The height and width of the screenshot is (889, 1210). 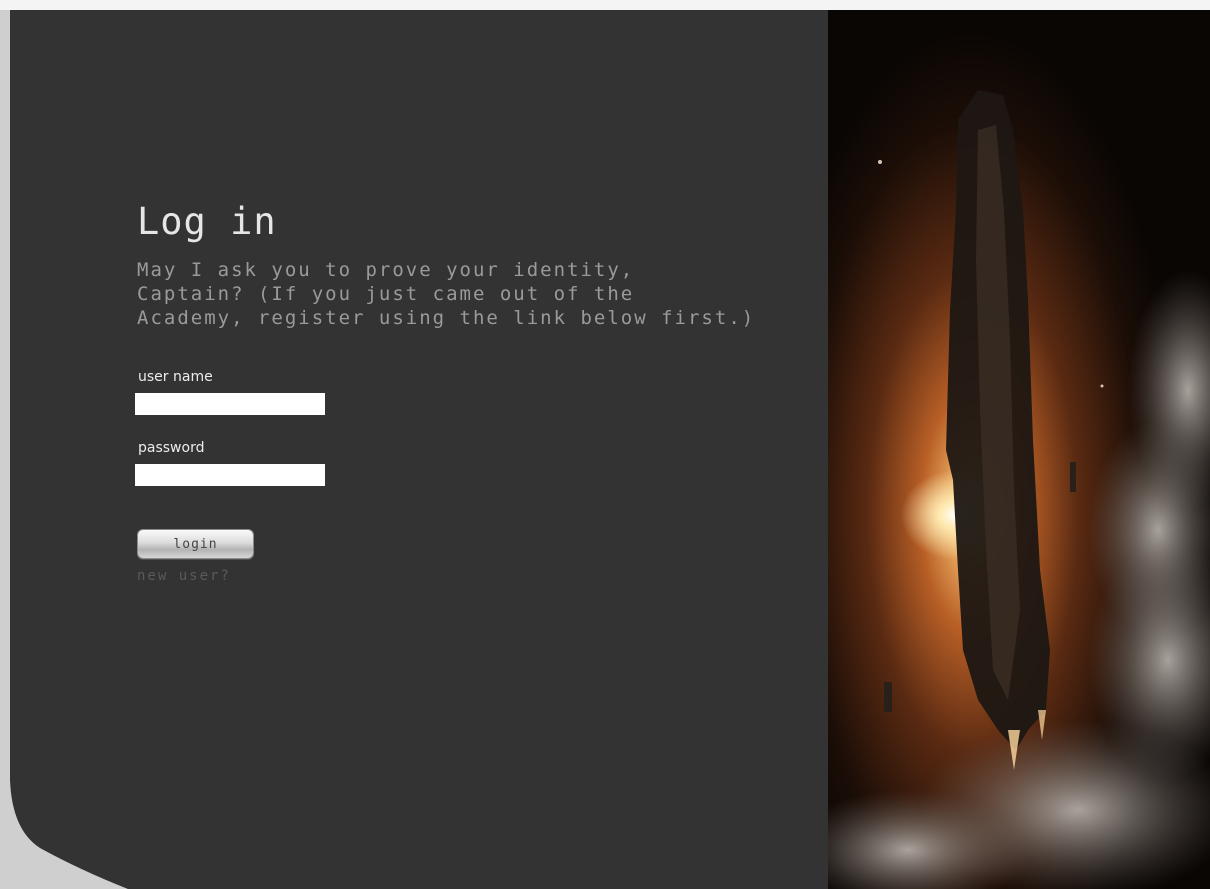 What do you see at coordinates (175, 377) in the screenshot?
I see `username-label: user name` at bounding box center [175, 377].